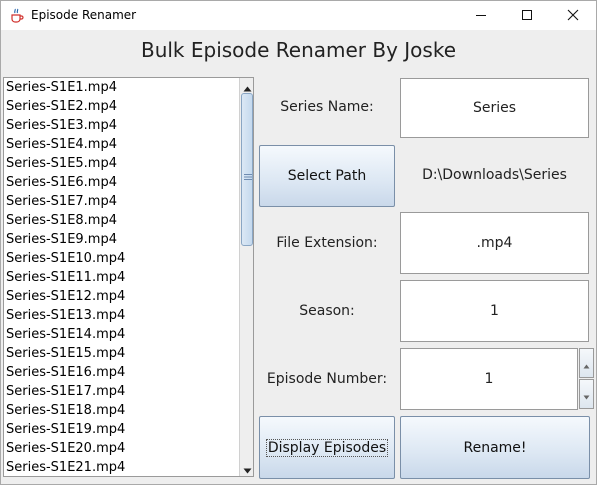 This screenshot has height=485, width=597. I want to click on list-item: Series-S1E19.mp4, so click(121, 429).